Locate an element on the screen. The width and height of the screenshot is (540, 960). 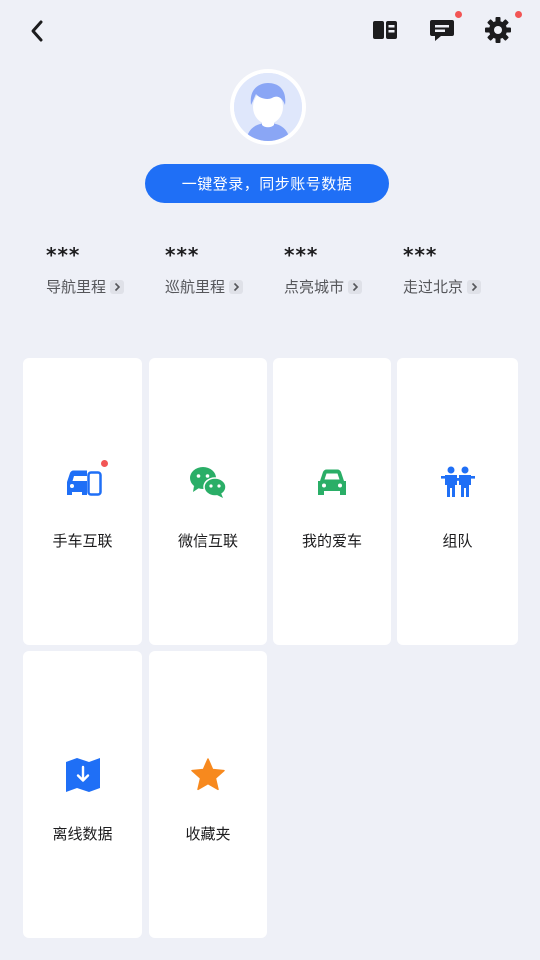
feature-card-my-car: 我的爱车 is located at coordinates (332, 501).